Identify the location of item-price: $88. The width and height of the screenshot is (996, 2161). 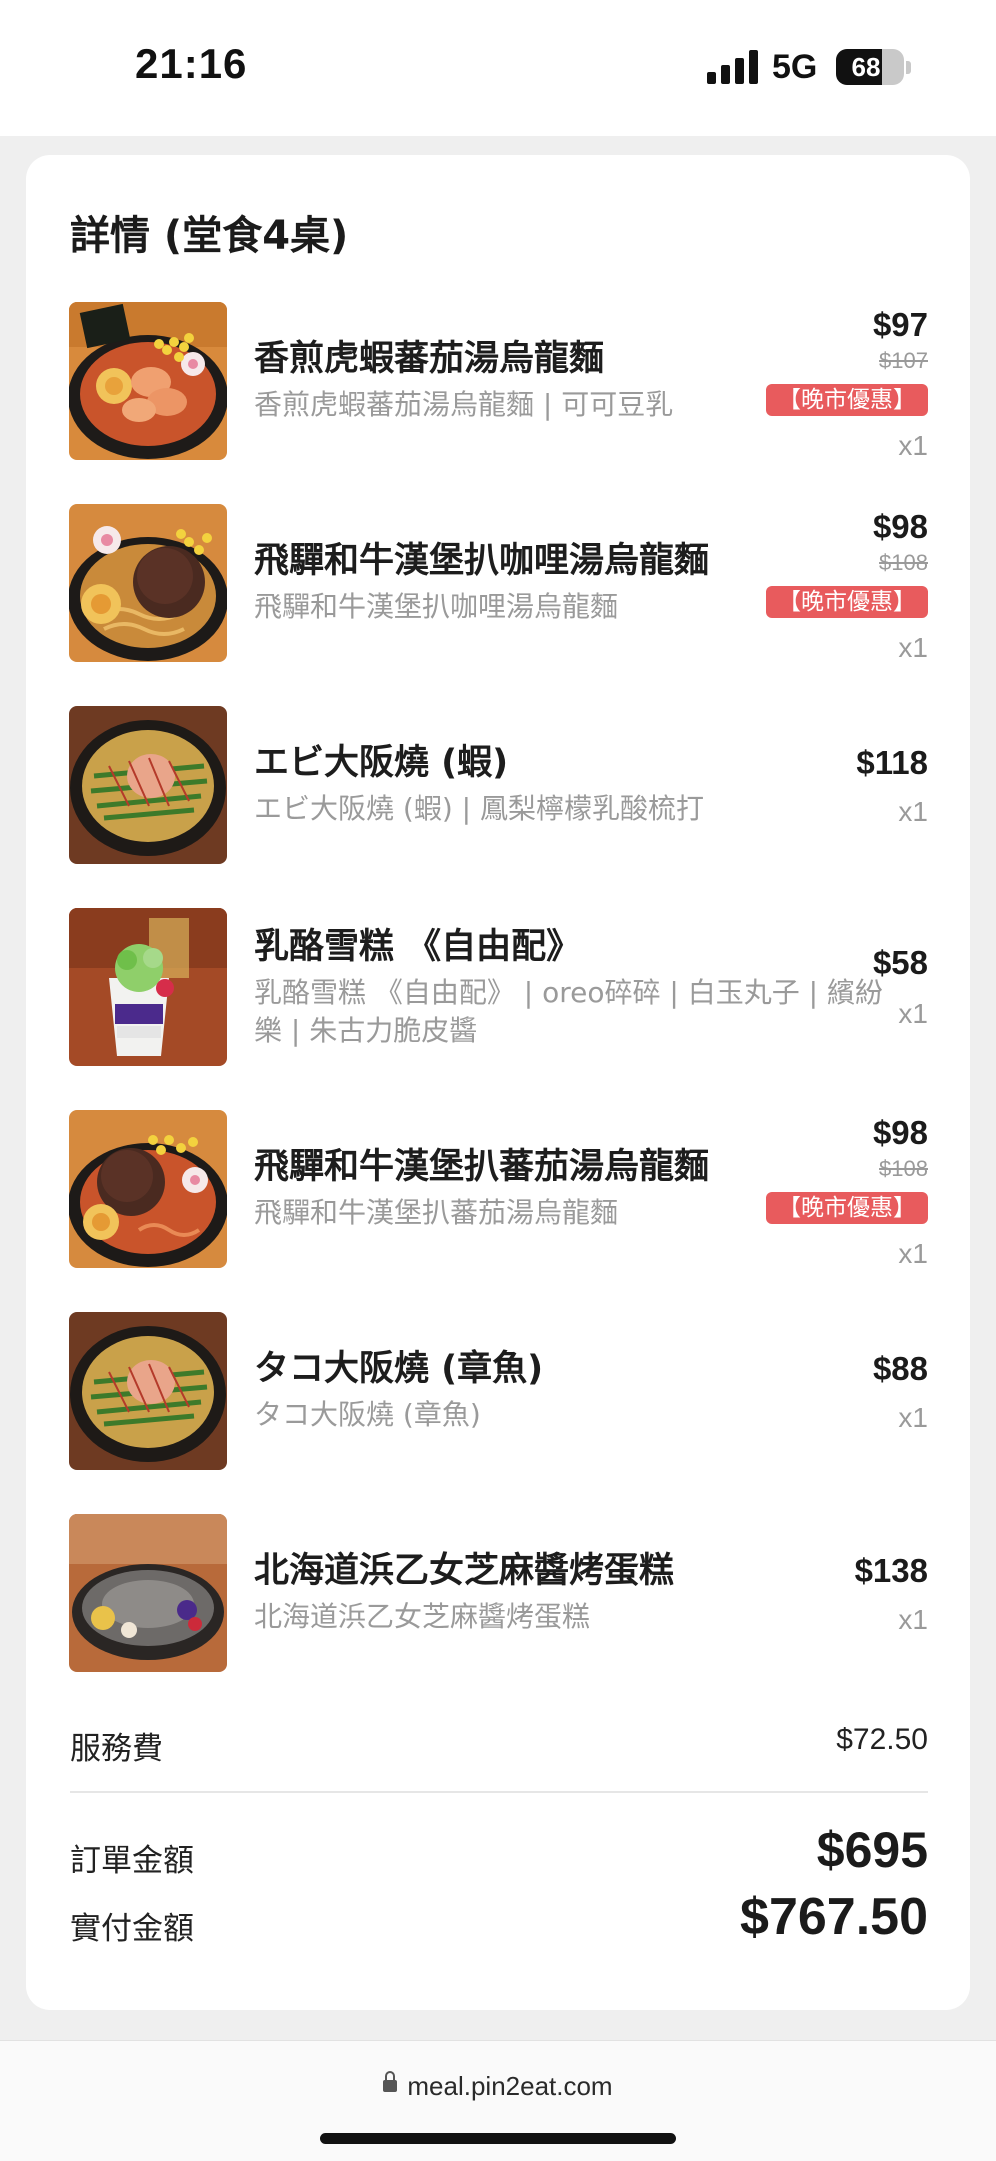
(900, 1368).